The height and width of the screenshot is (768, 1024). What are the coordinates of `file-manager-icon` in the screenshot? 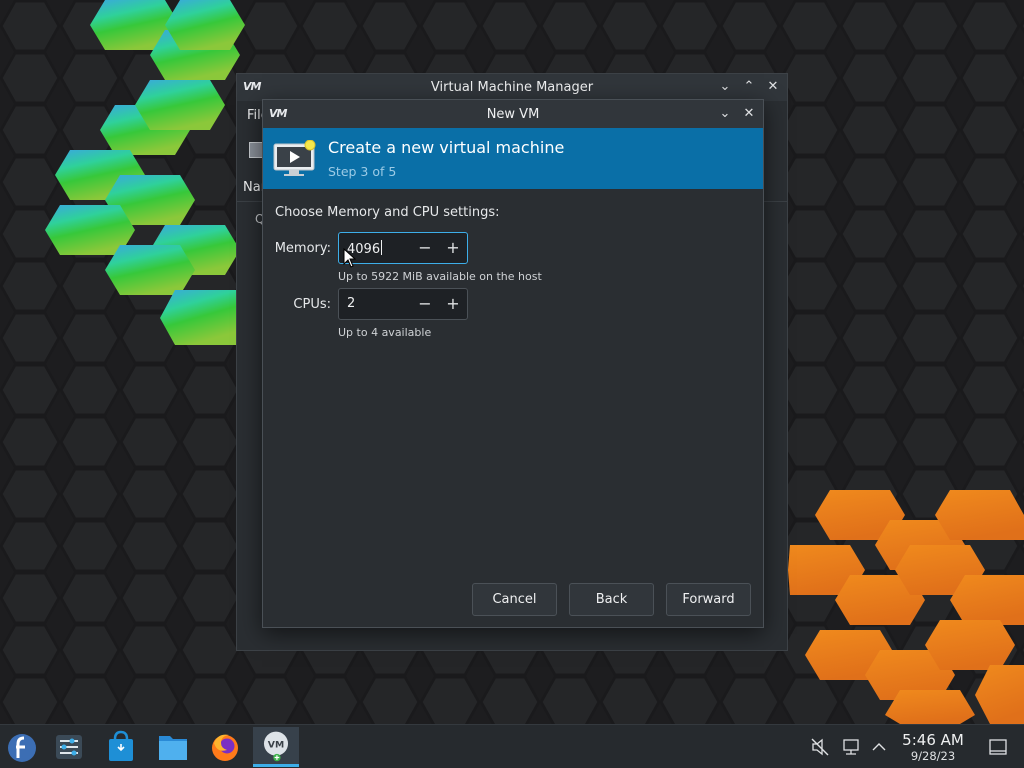 It's located at (173, 747).